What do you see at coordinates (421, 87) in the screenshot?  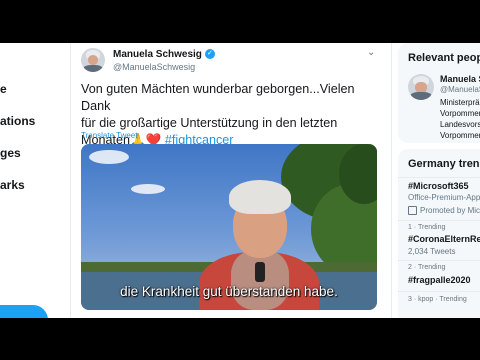 I see `relevant-avatar` at bounding box center [421, 87].